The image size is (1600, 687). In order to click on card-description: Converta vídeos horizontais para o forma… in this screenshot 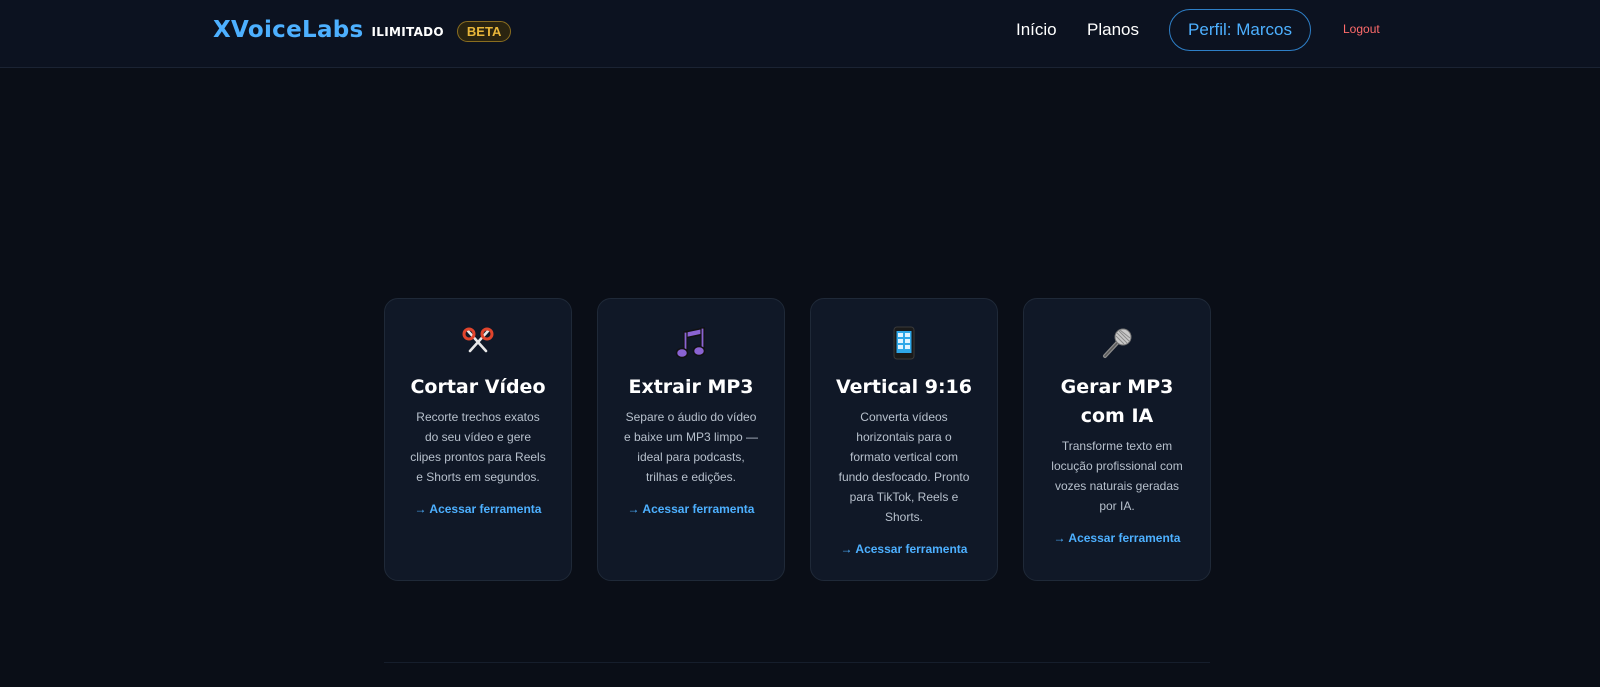, I will do `click(904, 467)`.